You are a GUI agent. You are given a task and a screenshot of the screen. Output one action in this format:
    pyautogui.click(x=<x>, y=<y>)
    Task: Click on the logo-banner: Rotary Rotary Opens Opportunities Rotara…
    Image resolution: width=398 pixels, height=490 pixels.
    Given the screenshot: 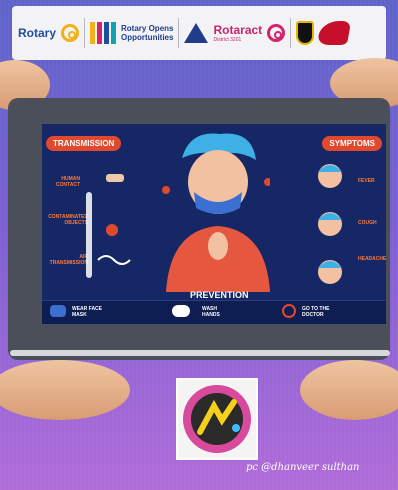 What is the action you would take?
    pyautogui.click(x=199, y=33)
    